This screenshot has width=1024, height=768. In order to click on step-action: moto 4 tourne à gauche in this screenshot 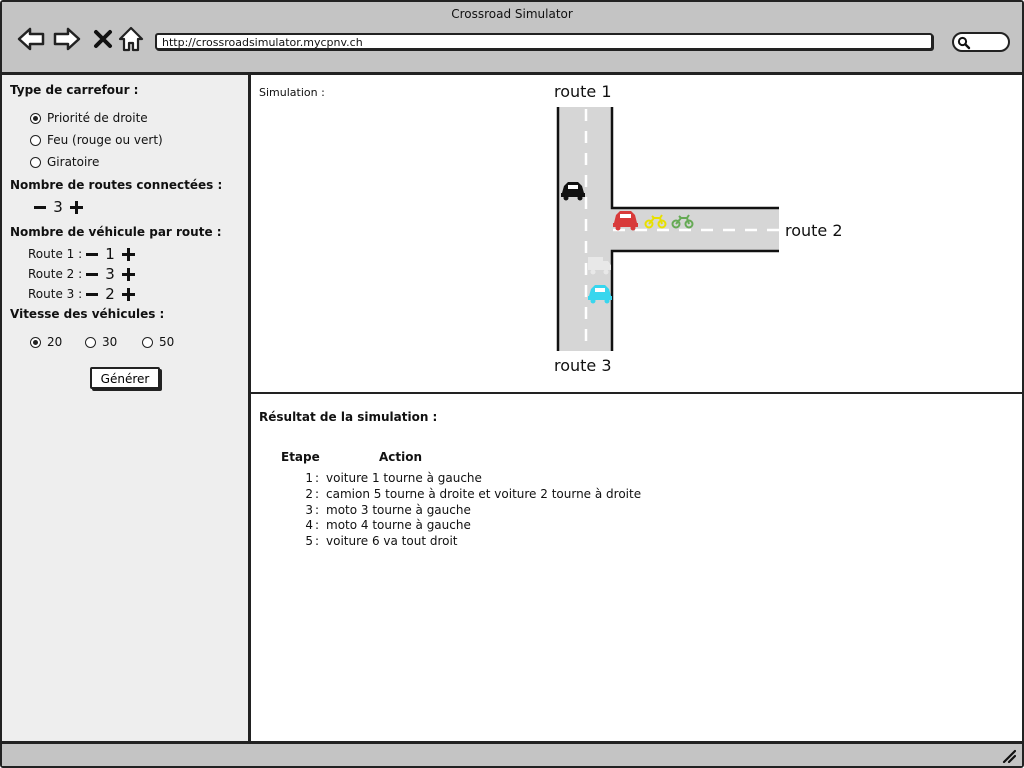, I will do `click(398, 525)`.